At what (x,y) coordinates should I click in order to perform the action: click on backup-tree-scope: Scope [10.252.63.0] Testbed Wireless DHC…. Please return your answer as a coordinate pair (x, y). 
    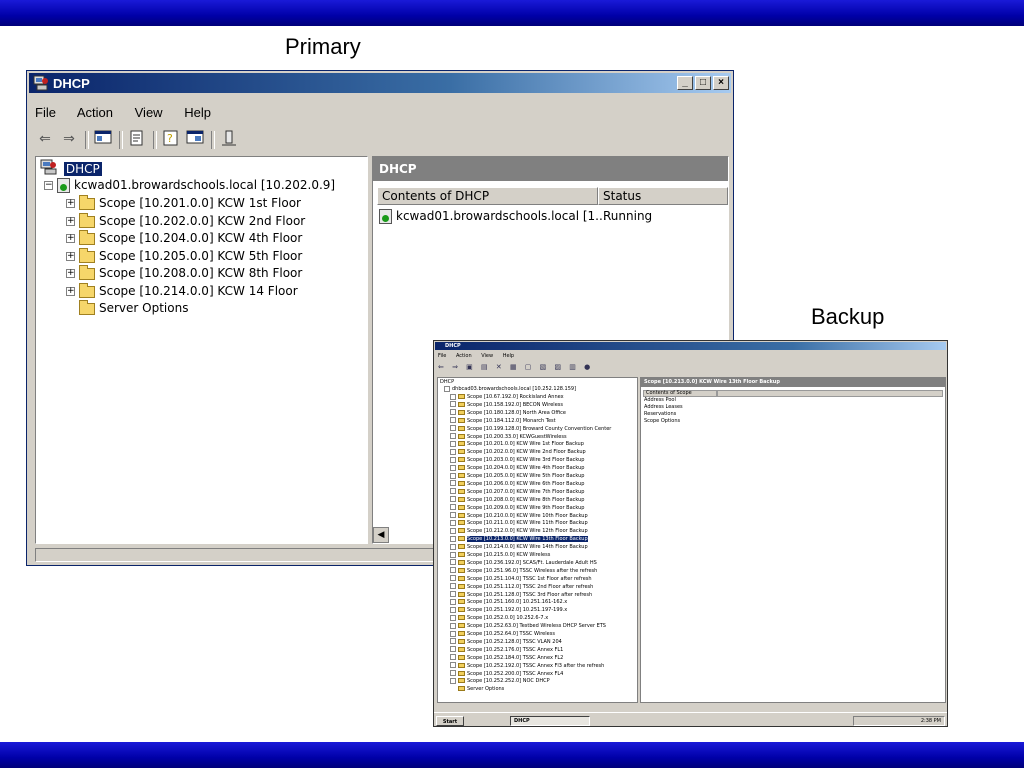
    Looking at the image, I should click on (528, 626).